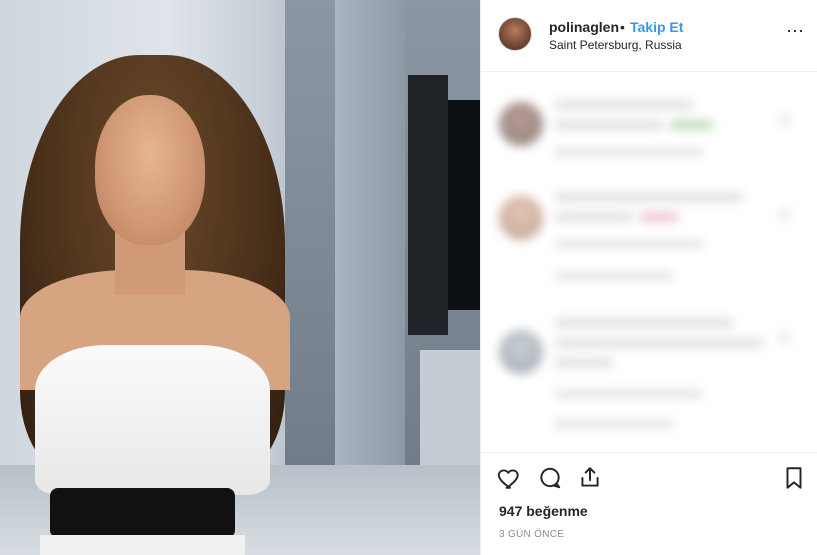 The image size is (817, 555). Describe the element at coordinates (584, 27) in the screenshot. I see `username-link: polinaglen` at that location.